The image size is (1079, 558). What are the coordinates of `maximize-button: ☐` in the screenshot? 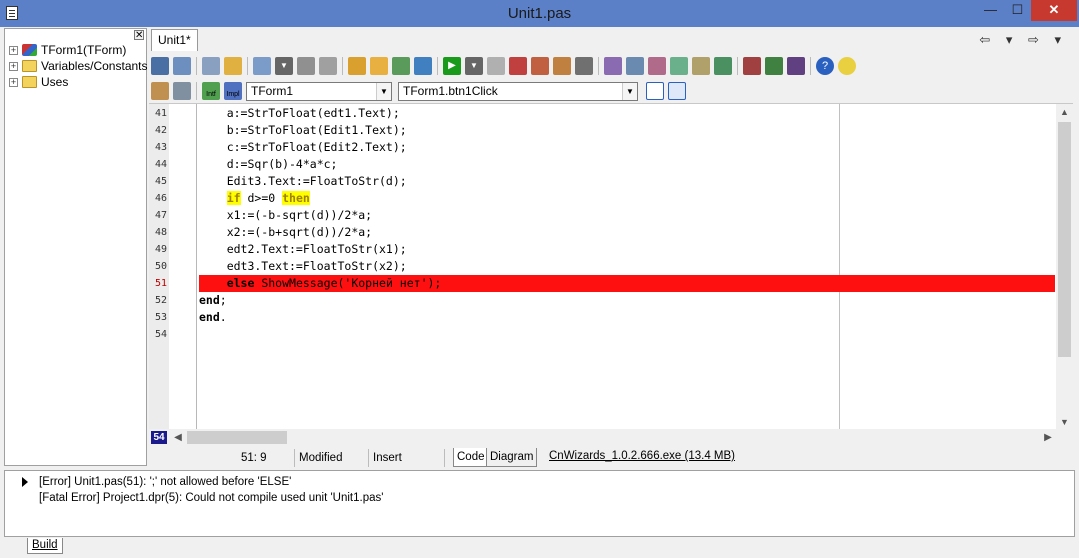 It's located at (1017, 10).